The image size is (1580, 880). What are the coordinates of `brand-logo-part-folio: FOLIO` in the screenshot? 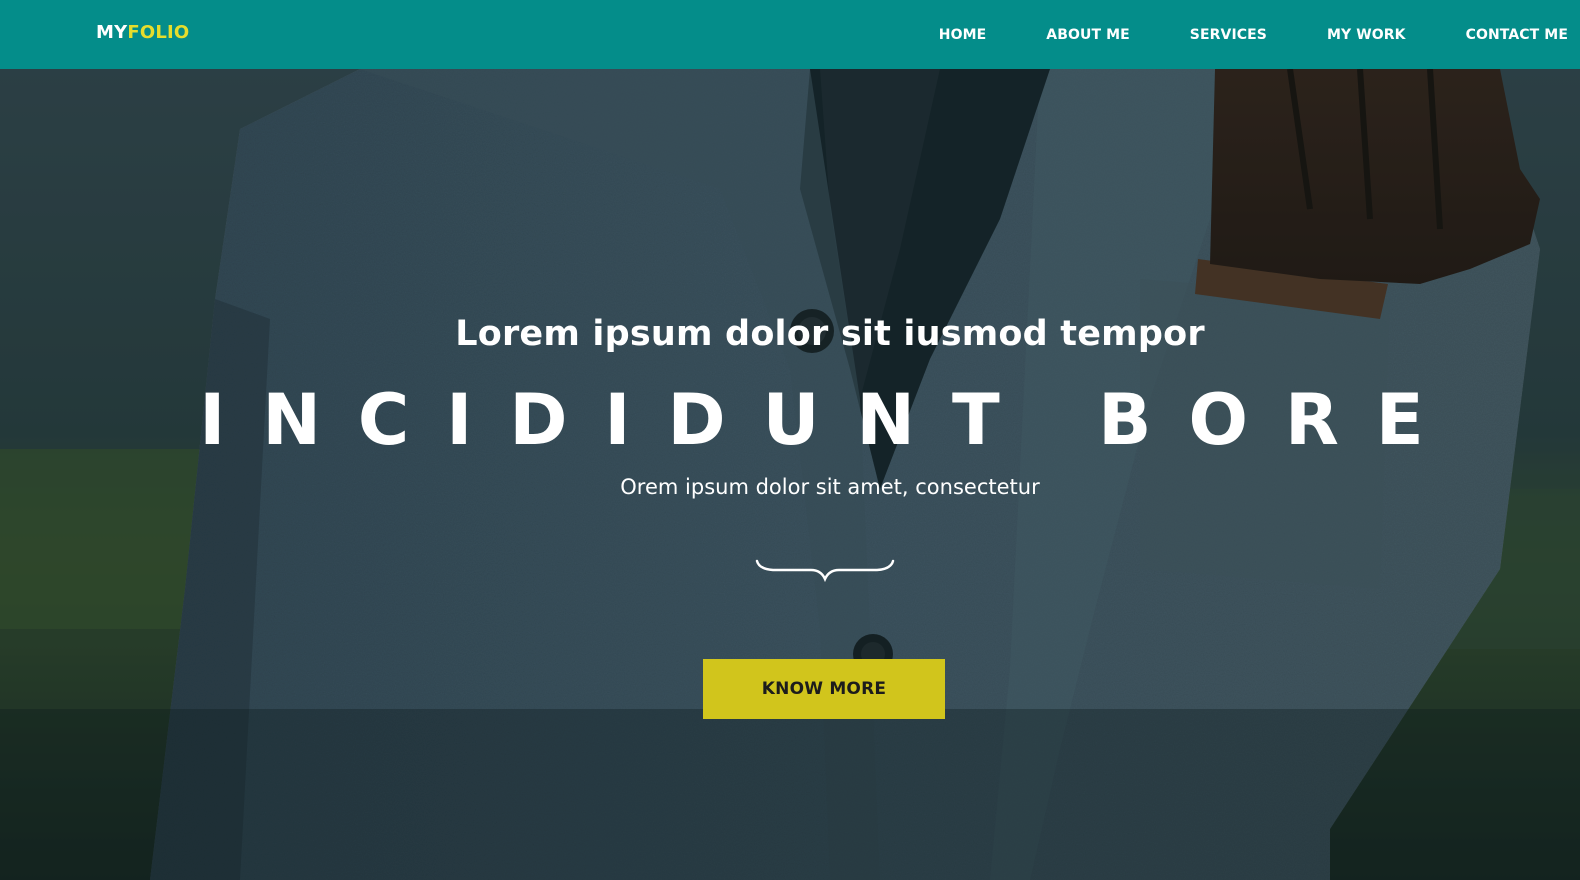 It's located at (158, 32).